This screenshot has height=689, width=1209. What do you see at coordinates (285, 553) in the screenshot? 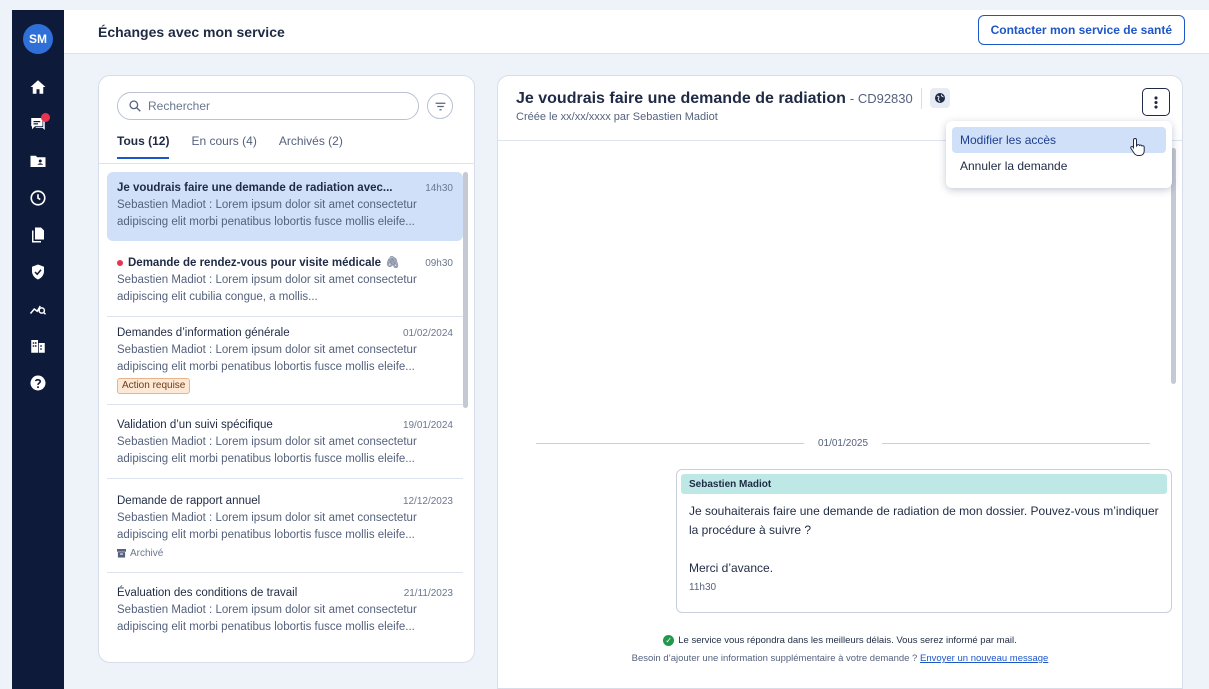
I see `archived-badge: Archivé` at bounding box center [285, 553].